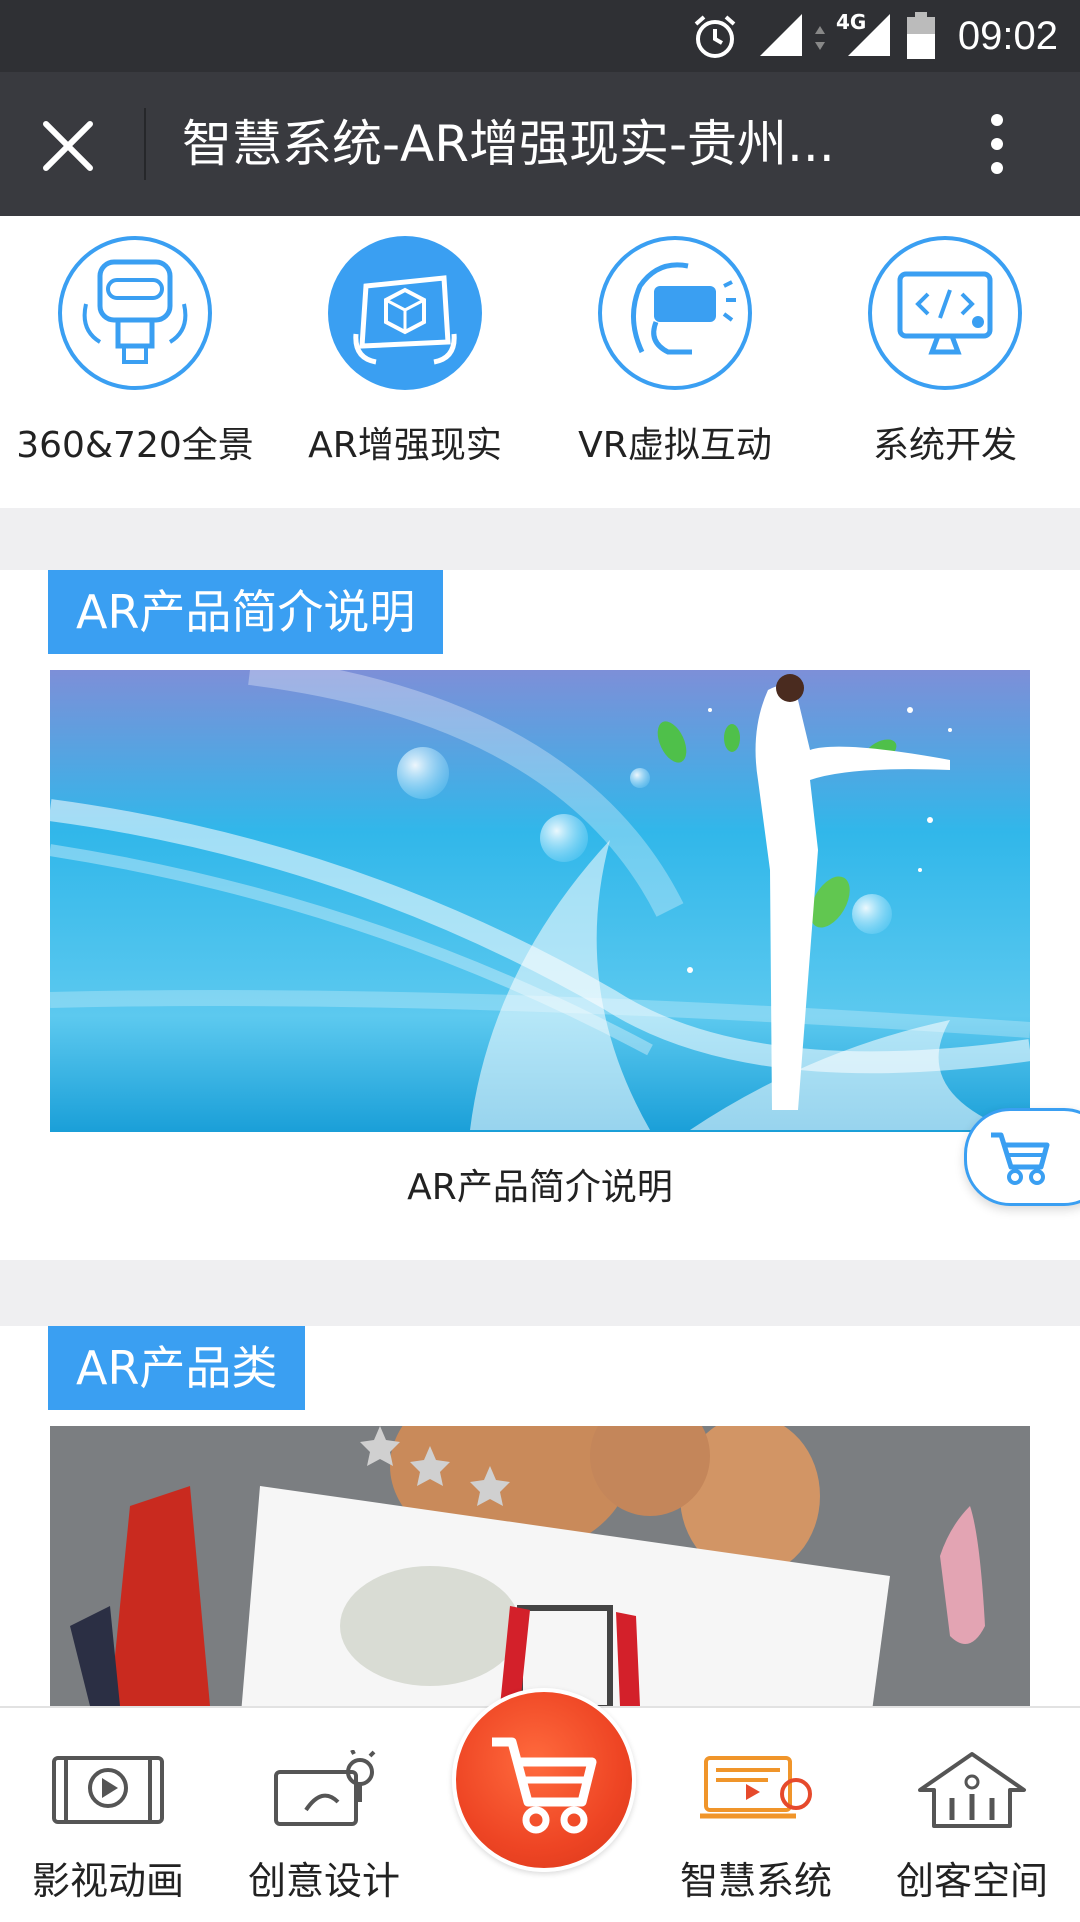 The image size is (1080, 1922). I want to click on tab-label: 创客空间, so click(971, 1881).